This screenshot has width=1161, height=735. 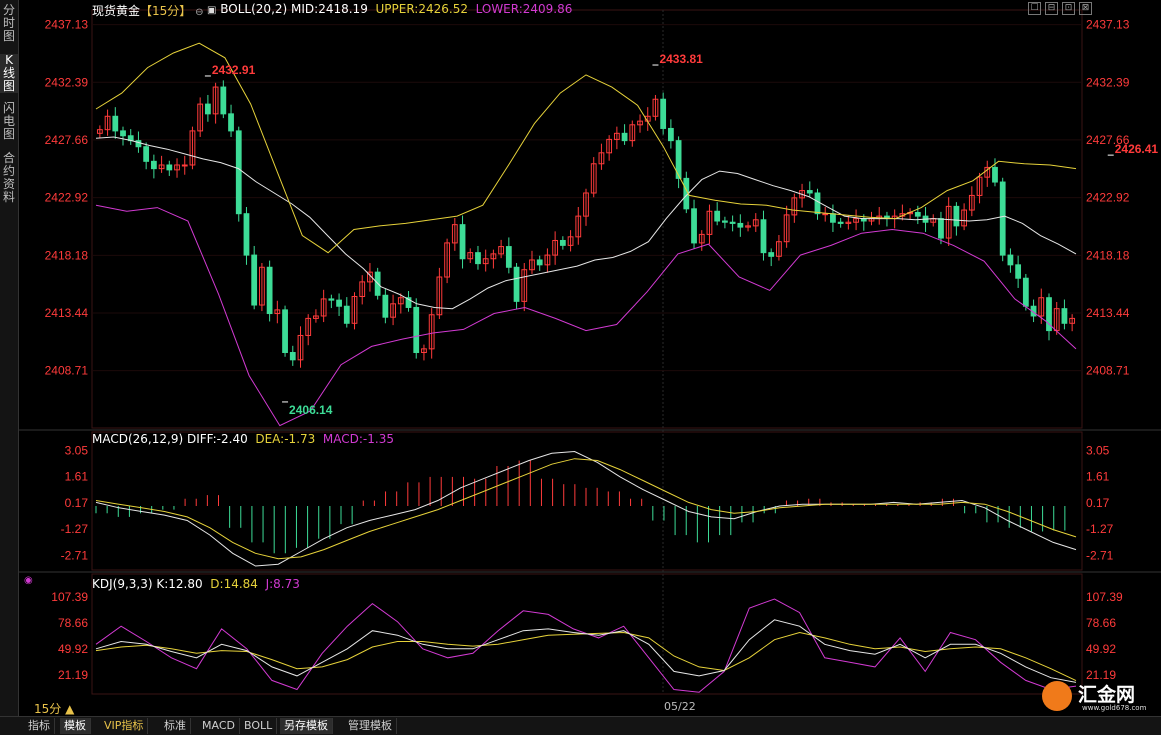 I want to click on tab-flash-chart: 闪 电 图, so click(x=9, y=121).